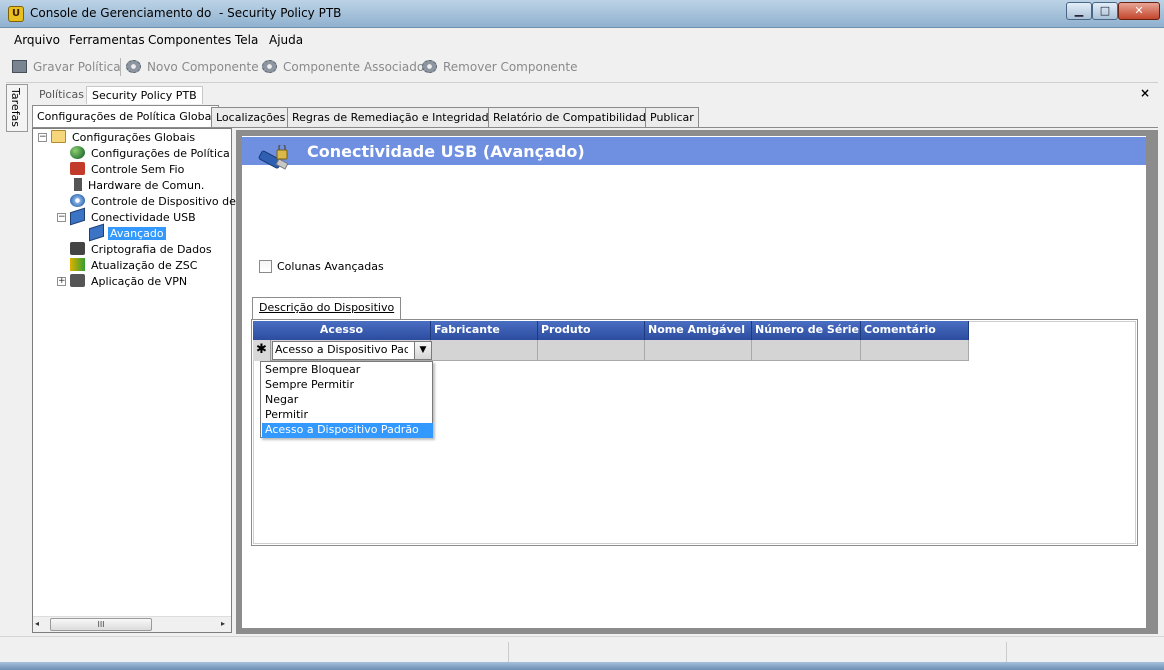  What do you see at coordinates (347, 385) in the screenshot?
I see `option-always-allow: Sempre Permitir` at bounding box center [347, 385].